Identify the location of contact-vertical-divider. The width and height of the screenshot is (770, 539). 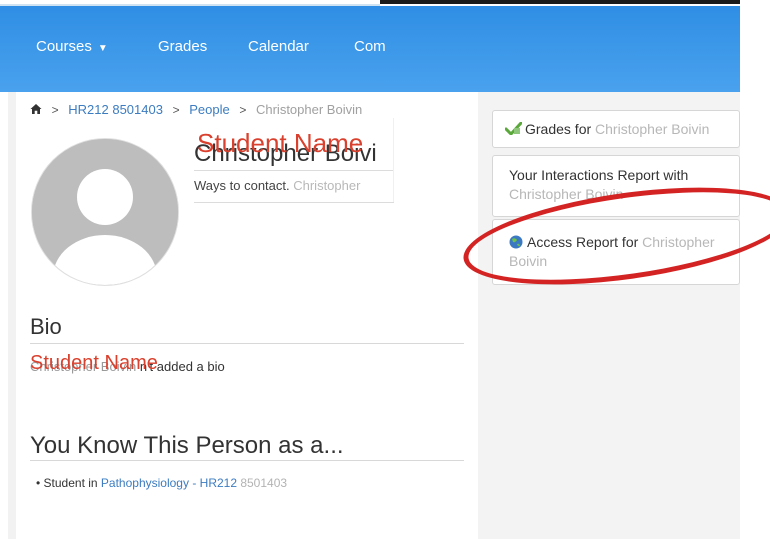
(393, 160).